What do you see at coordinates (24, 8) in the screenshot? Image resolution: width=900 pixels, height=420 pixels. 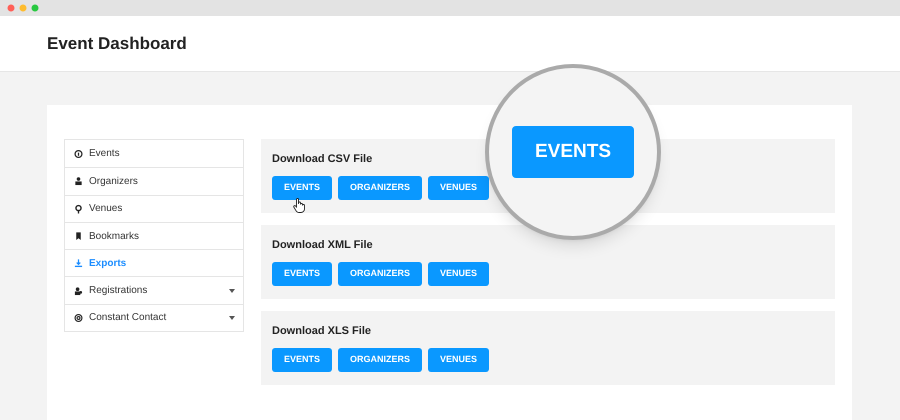 I see `window-controls-icon` at bounding box center [24, 8].